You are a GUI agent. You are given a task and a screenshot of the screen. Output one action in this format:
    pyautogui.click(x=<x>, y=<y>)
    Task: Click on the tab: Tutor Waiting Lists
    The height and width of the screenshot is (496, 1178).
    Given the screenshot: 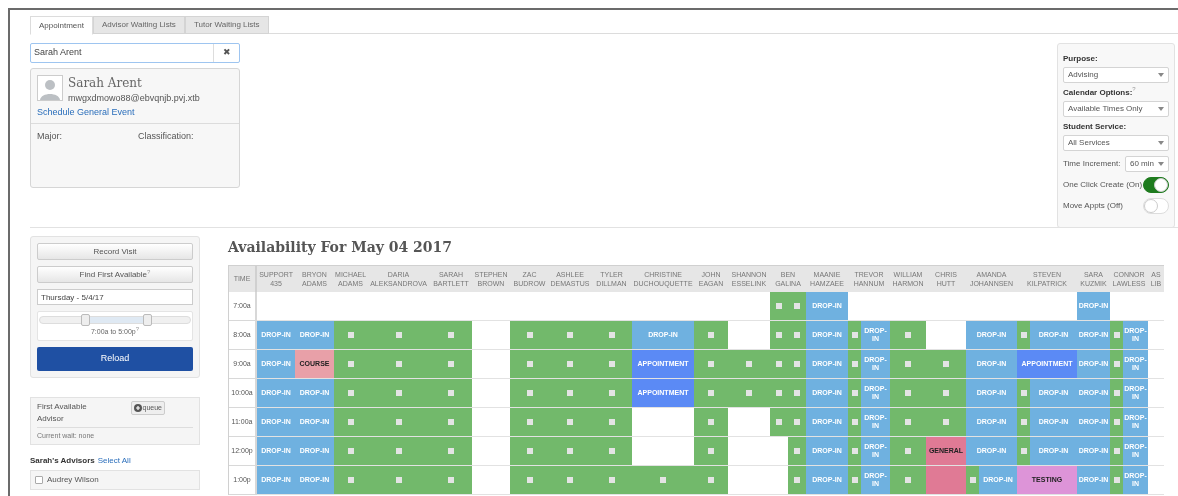 What is the action you would take?
    pyautogui.click(x=226, y=25)
    